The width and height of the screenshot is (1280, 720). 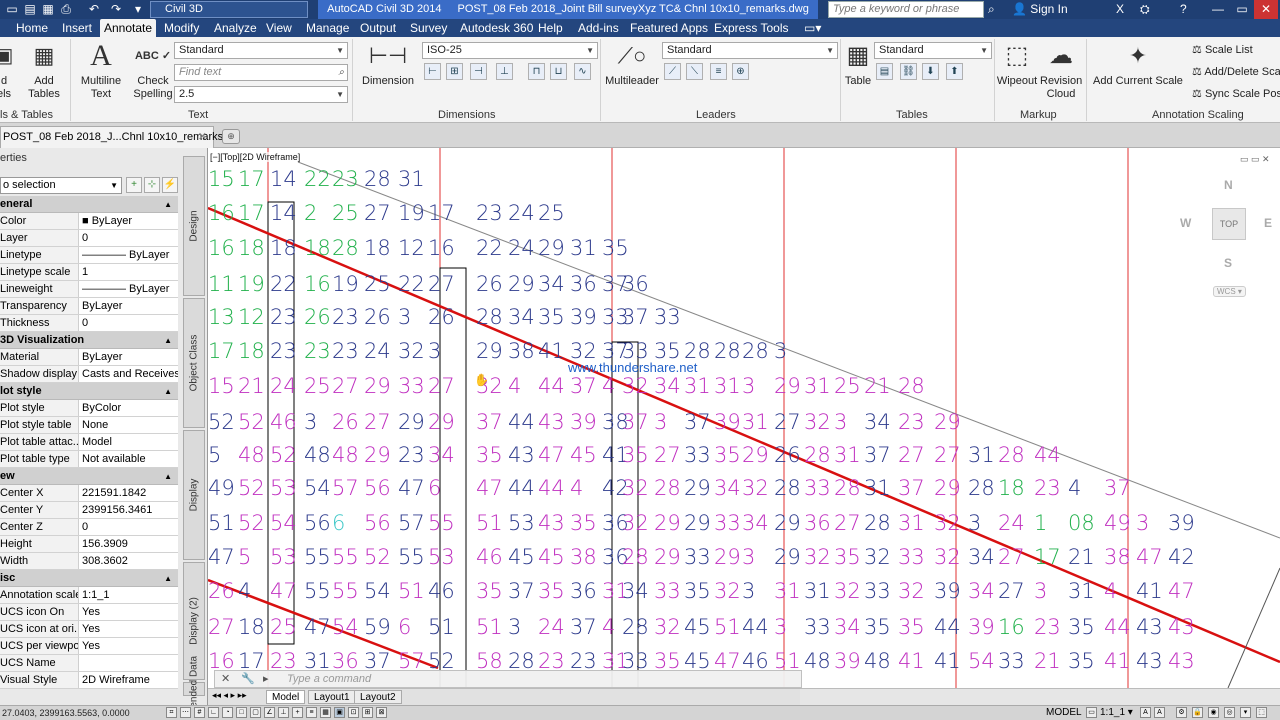 I want to click on level-value-text: 52, so click(x=251, y=523).